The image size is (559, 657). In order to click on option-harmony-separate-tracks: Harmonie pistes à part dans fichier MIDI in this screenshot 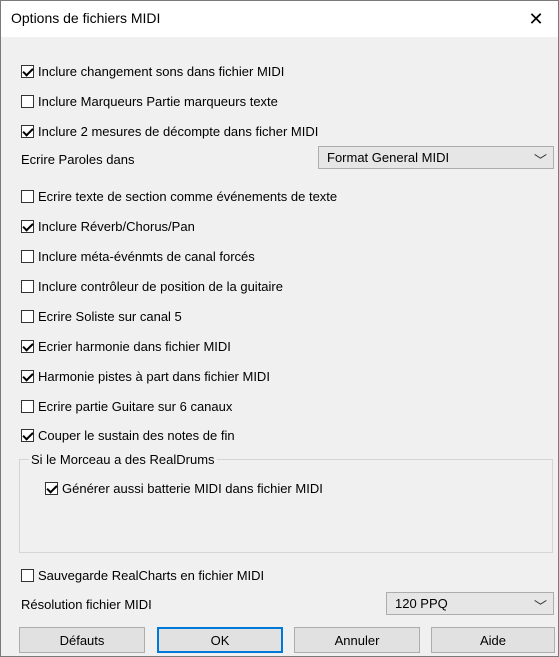, I will do `click(145, 376)`.